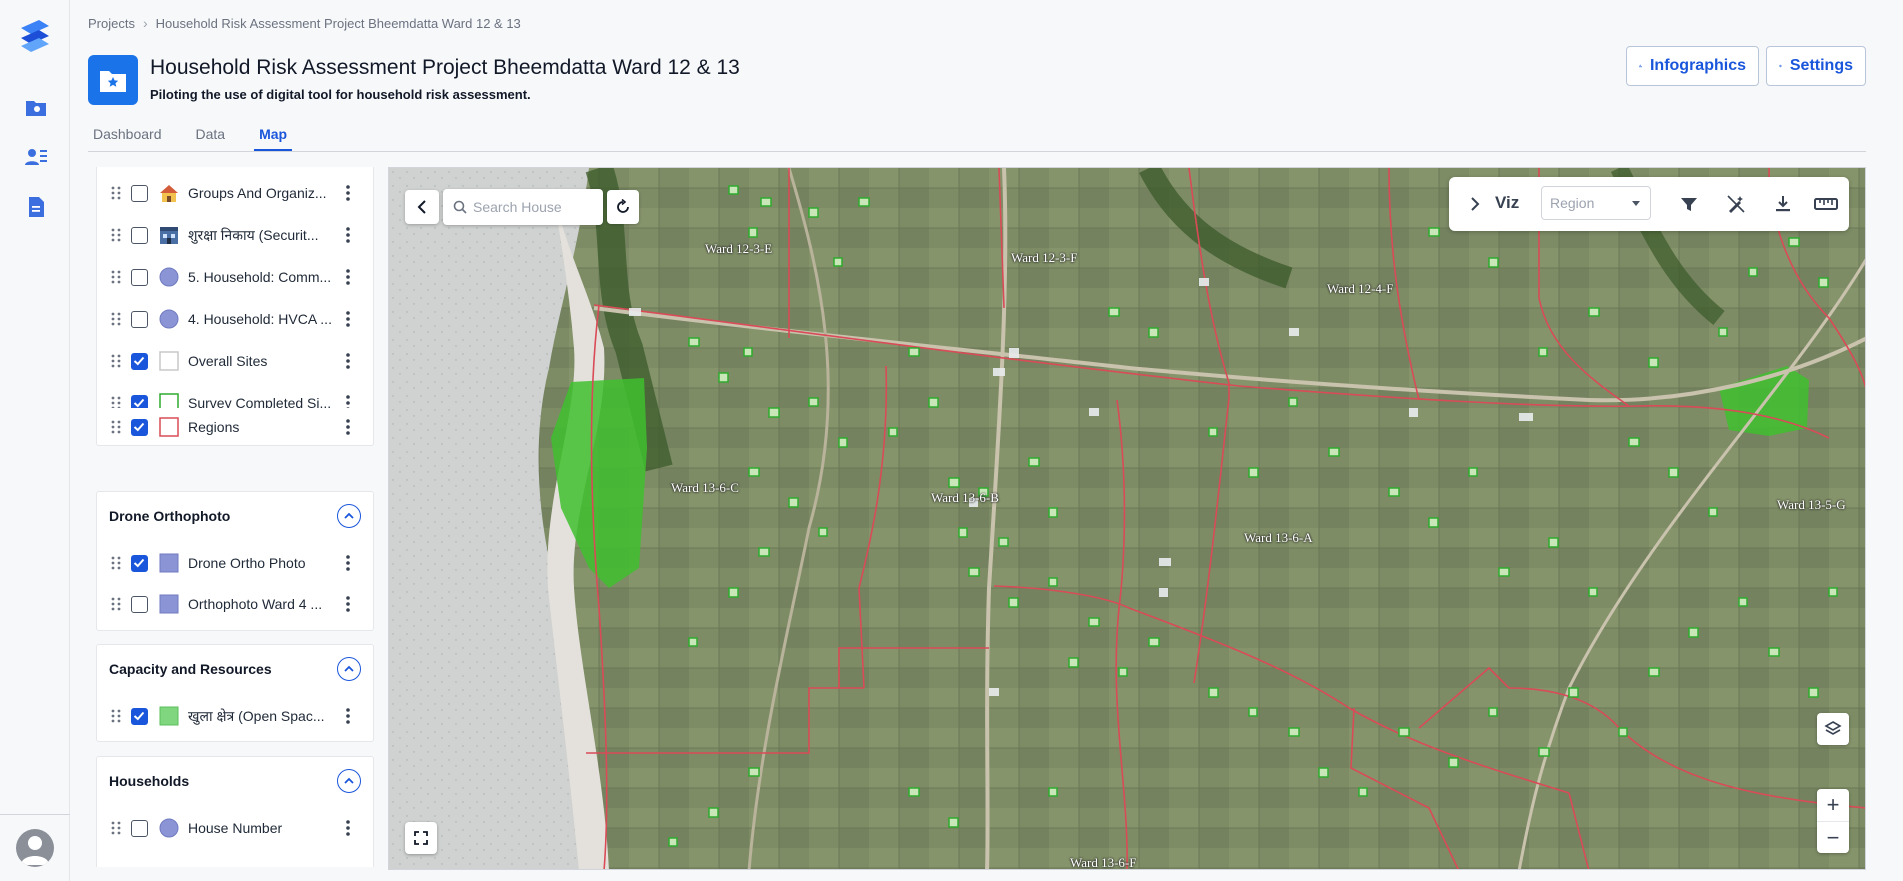 Image resolution: width=1903 pixels, height=881 pixels. What do you see at coordinates (127, 137) in the screenshot?
I see `tab-dashboard: Dashboard` at bounding box center [127, 137].